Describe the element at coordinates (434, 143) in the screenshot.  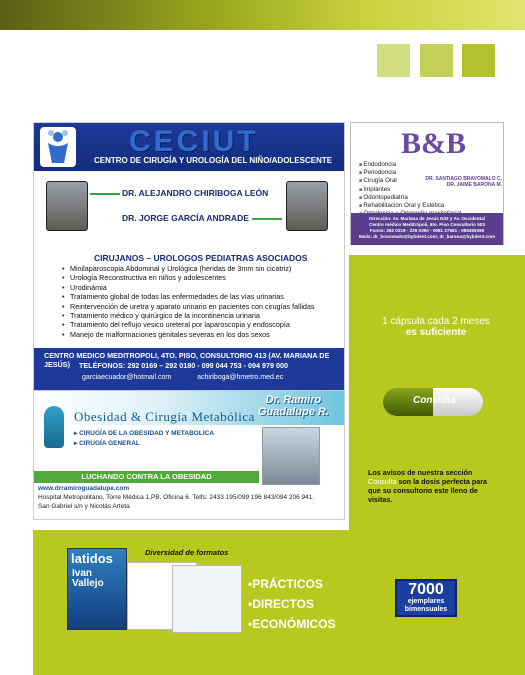
I see `bb-logo: B&B` at that location.